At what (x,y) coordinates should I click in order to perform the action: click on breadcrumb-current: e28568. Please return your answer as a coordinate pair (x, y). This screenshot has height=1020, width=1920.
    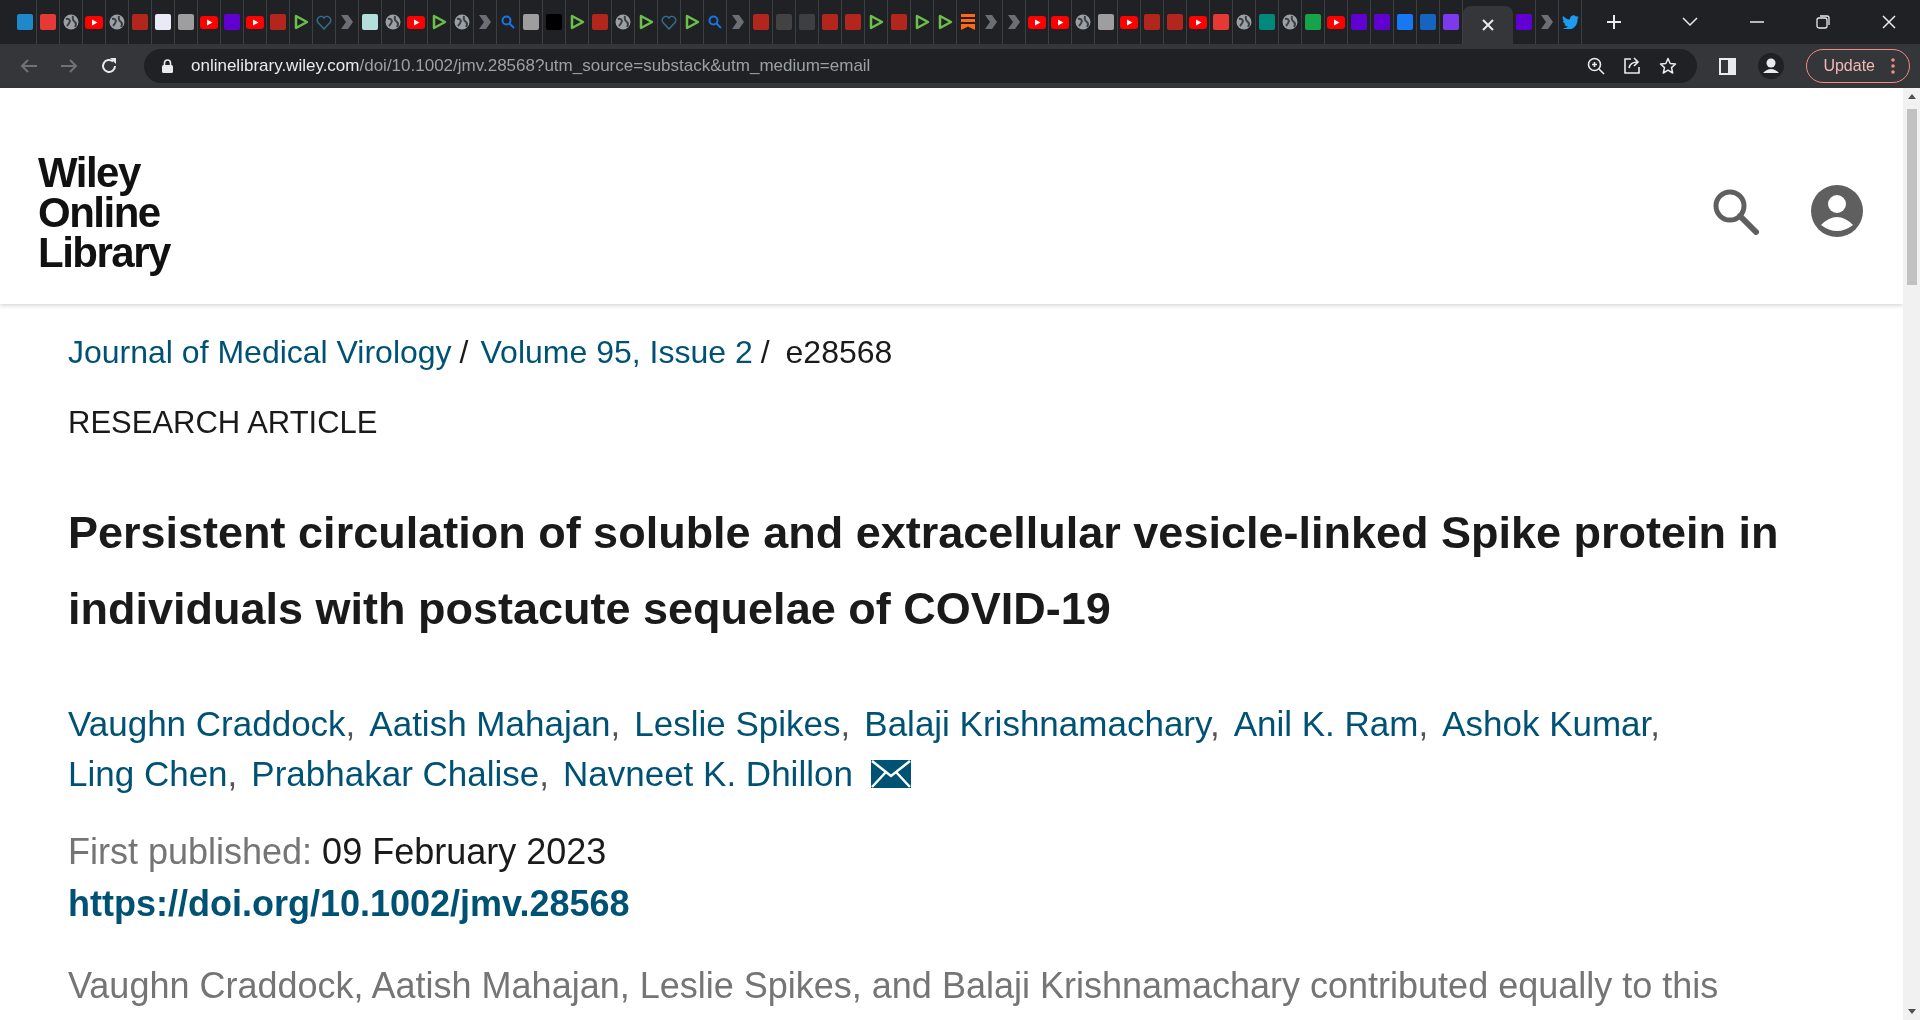
    Looking at the image, I should click on (839, 352).